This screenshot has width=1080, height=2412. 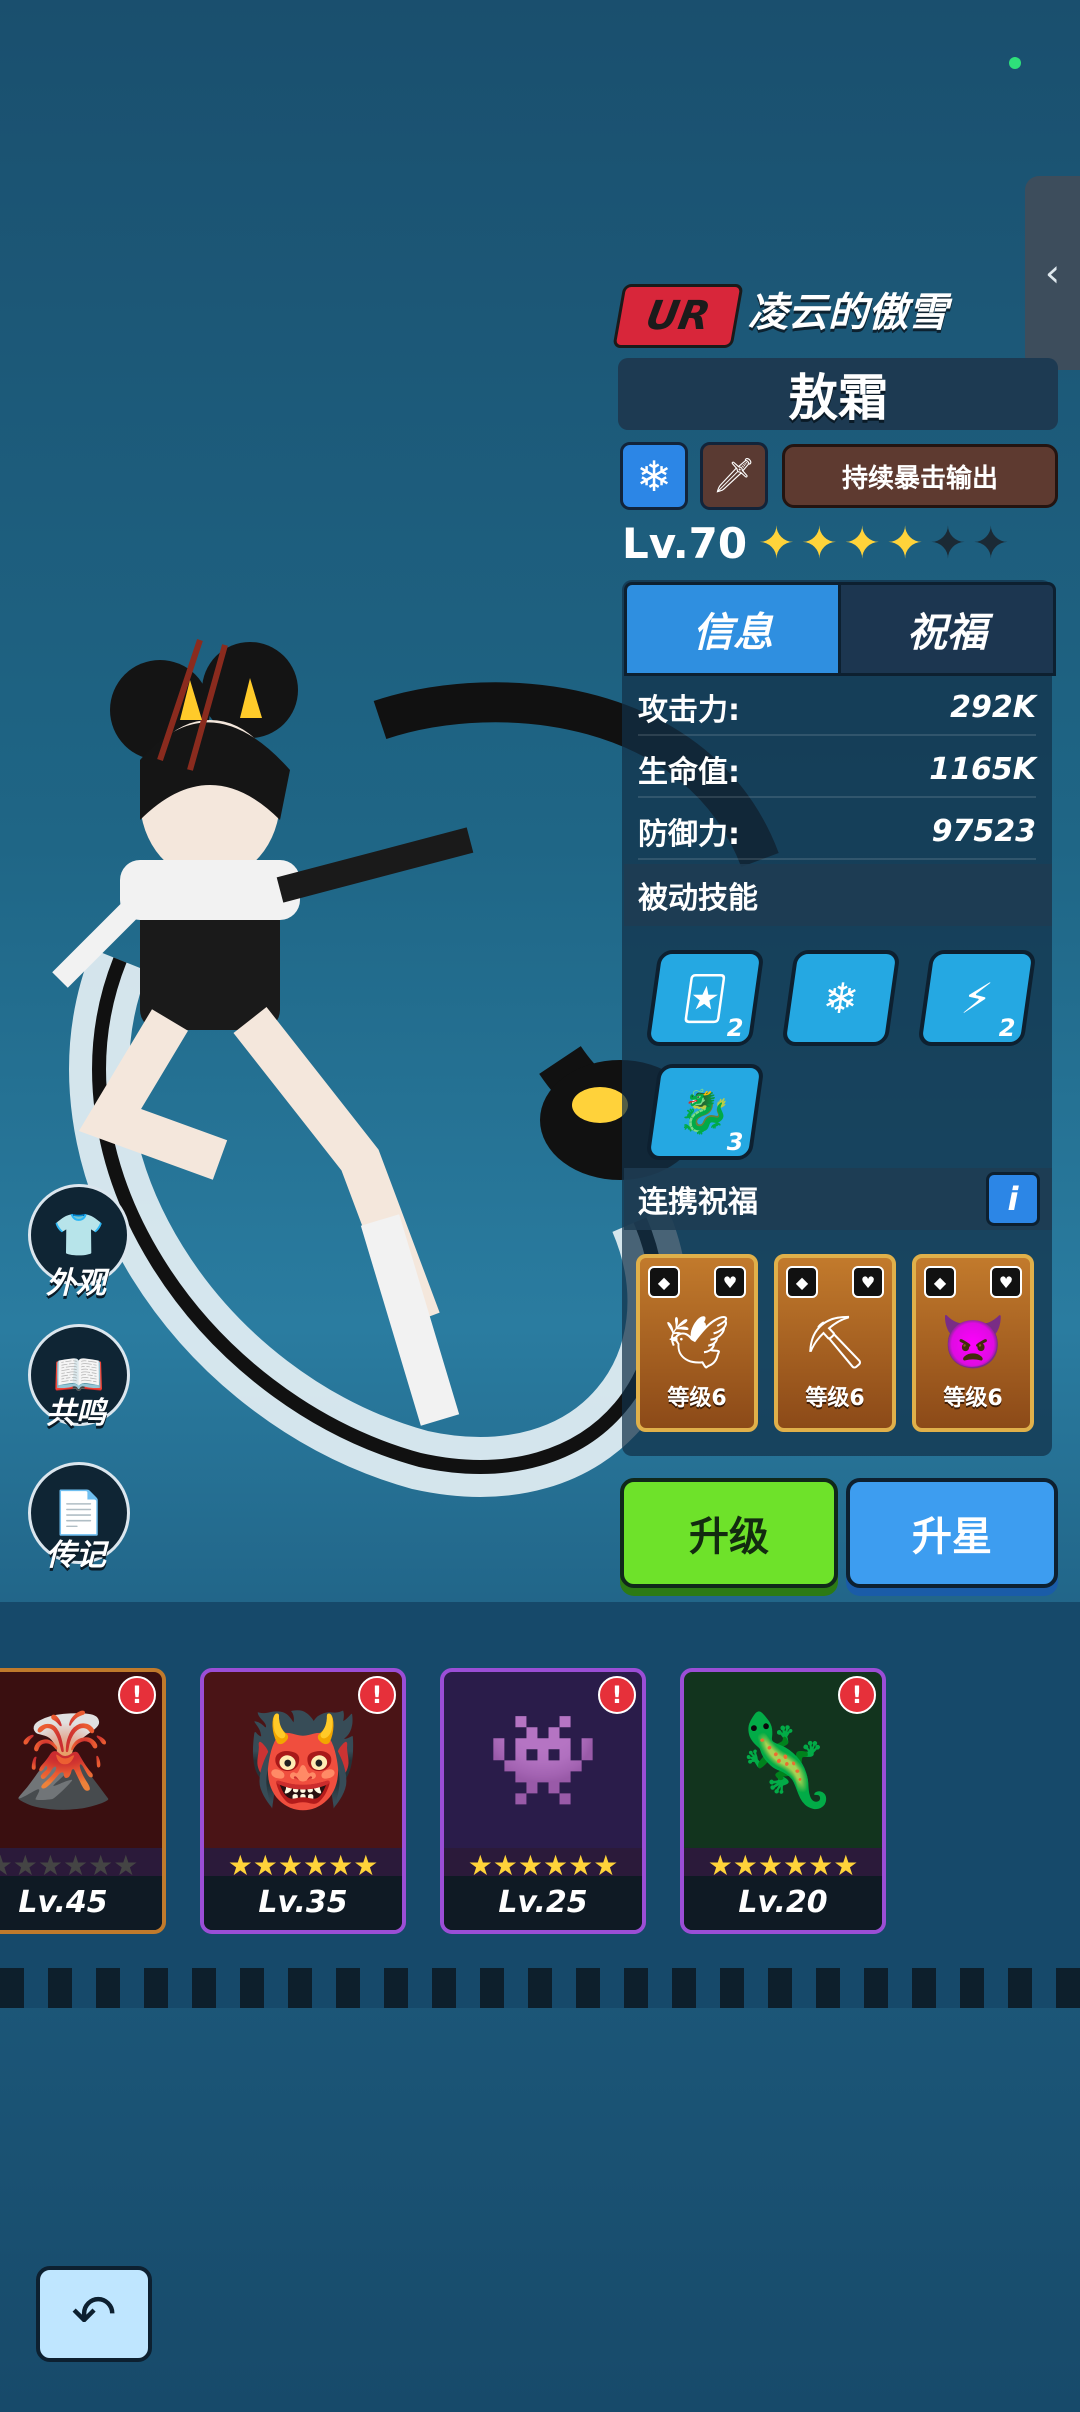 I want to click on stat-value: 97523, so click(x=983, y=831).